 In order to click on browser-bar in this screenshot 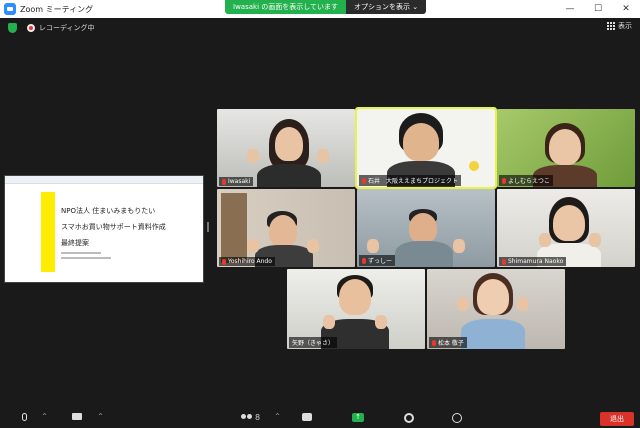, I will do `click(104, 180)`.